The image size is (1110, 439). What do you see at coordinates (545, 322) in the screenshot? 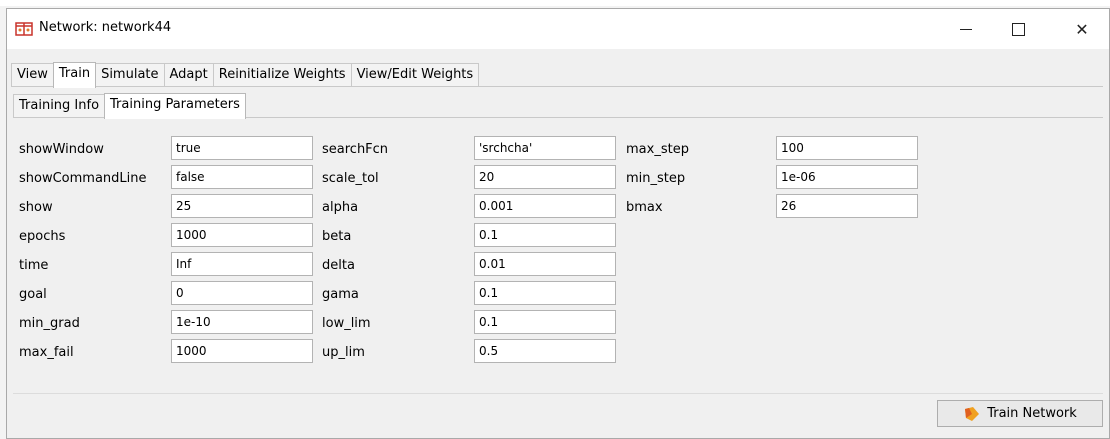
I see `param-field-low-lim` at bounding box center [545, 322].